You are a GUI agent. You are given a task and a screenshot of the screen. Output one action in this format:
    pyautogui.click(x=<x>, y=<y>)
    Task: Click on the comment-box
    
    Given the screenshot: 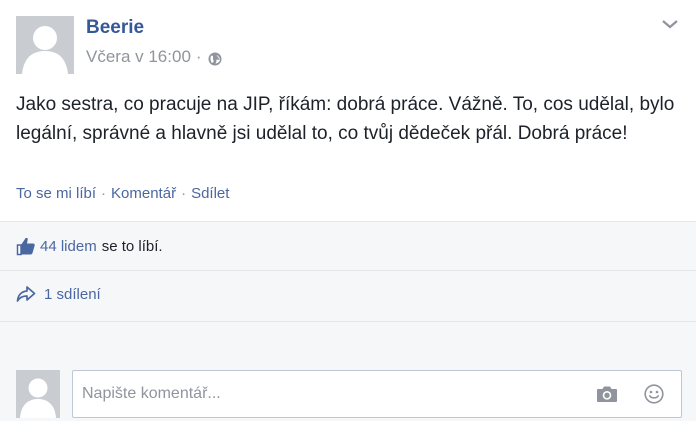 What is the action you would take?
    pyautogui.click(x=377, y=394)
    